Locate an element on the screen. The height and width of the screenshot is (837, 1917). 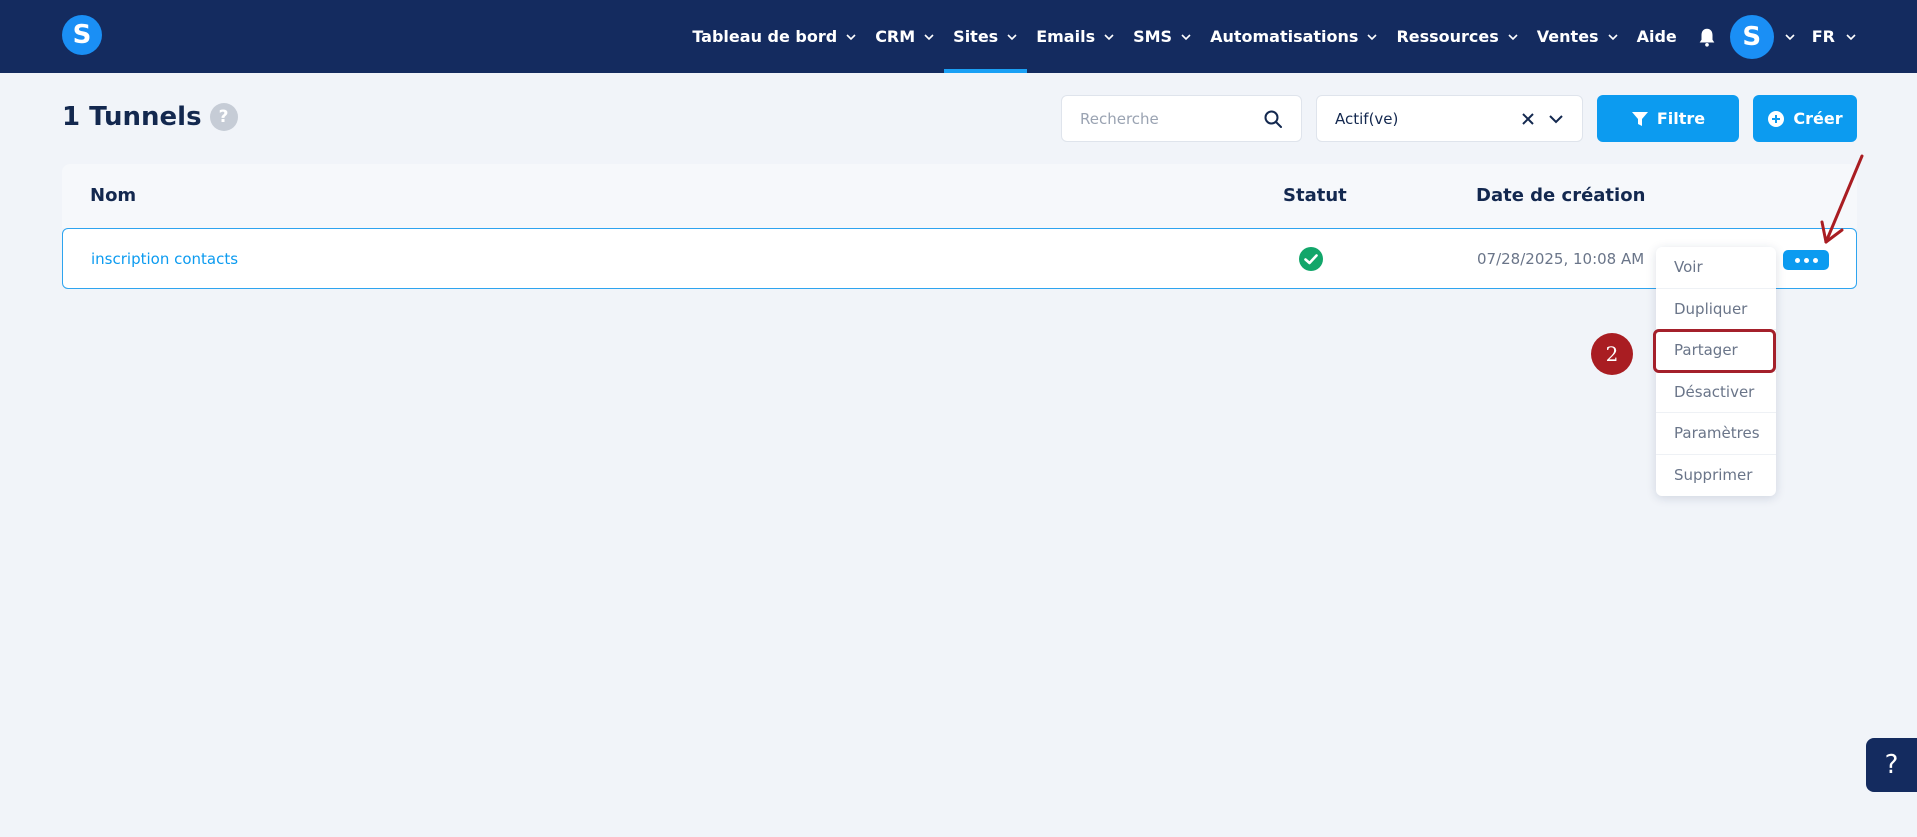
clear-icon is located at coordinates (1528, 119).